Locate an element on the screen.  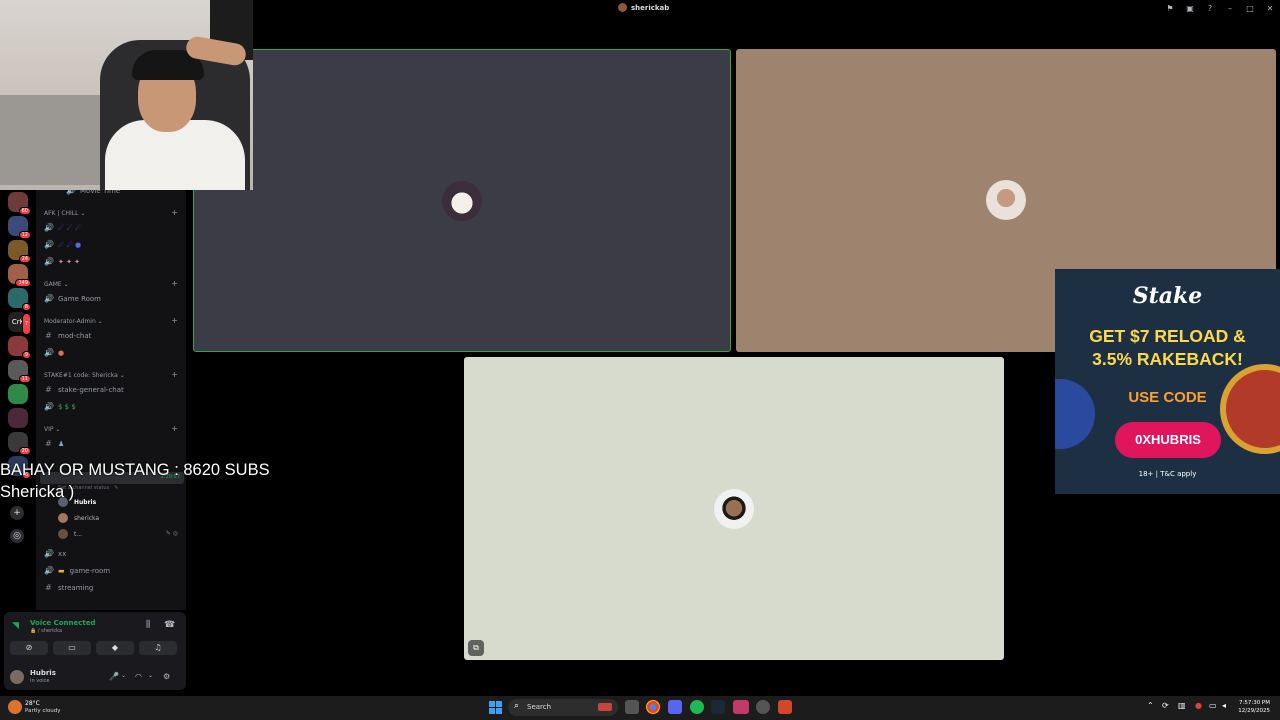
server-icon: 8 is located at coordinates (19, 299).